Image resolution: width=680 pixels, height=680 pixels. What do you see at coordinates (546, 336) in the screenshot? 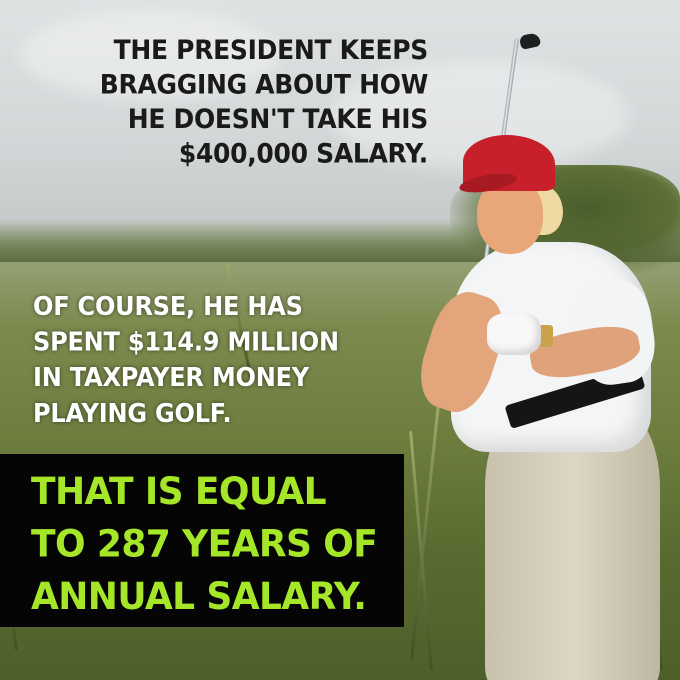
I see `wristwatch` at bounding box center [546, 336].